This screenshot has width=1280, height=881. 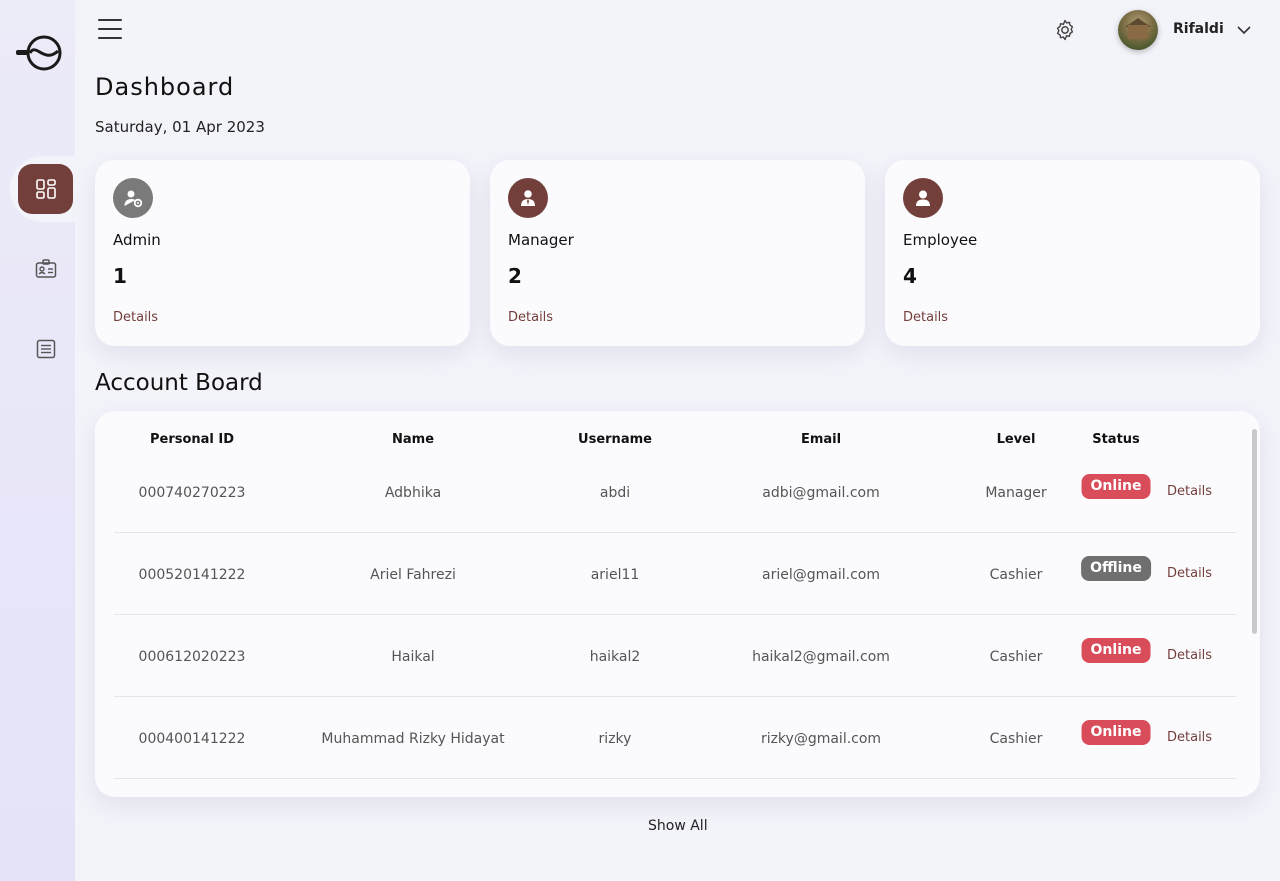 What do you see at coordinates (192, 739) in the screenshot?
I see `cell-personal-id: 000400141222` at bounding box center [192, 739].